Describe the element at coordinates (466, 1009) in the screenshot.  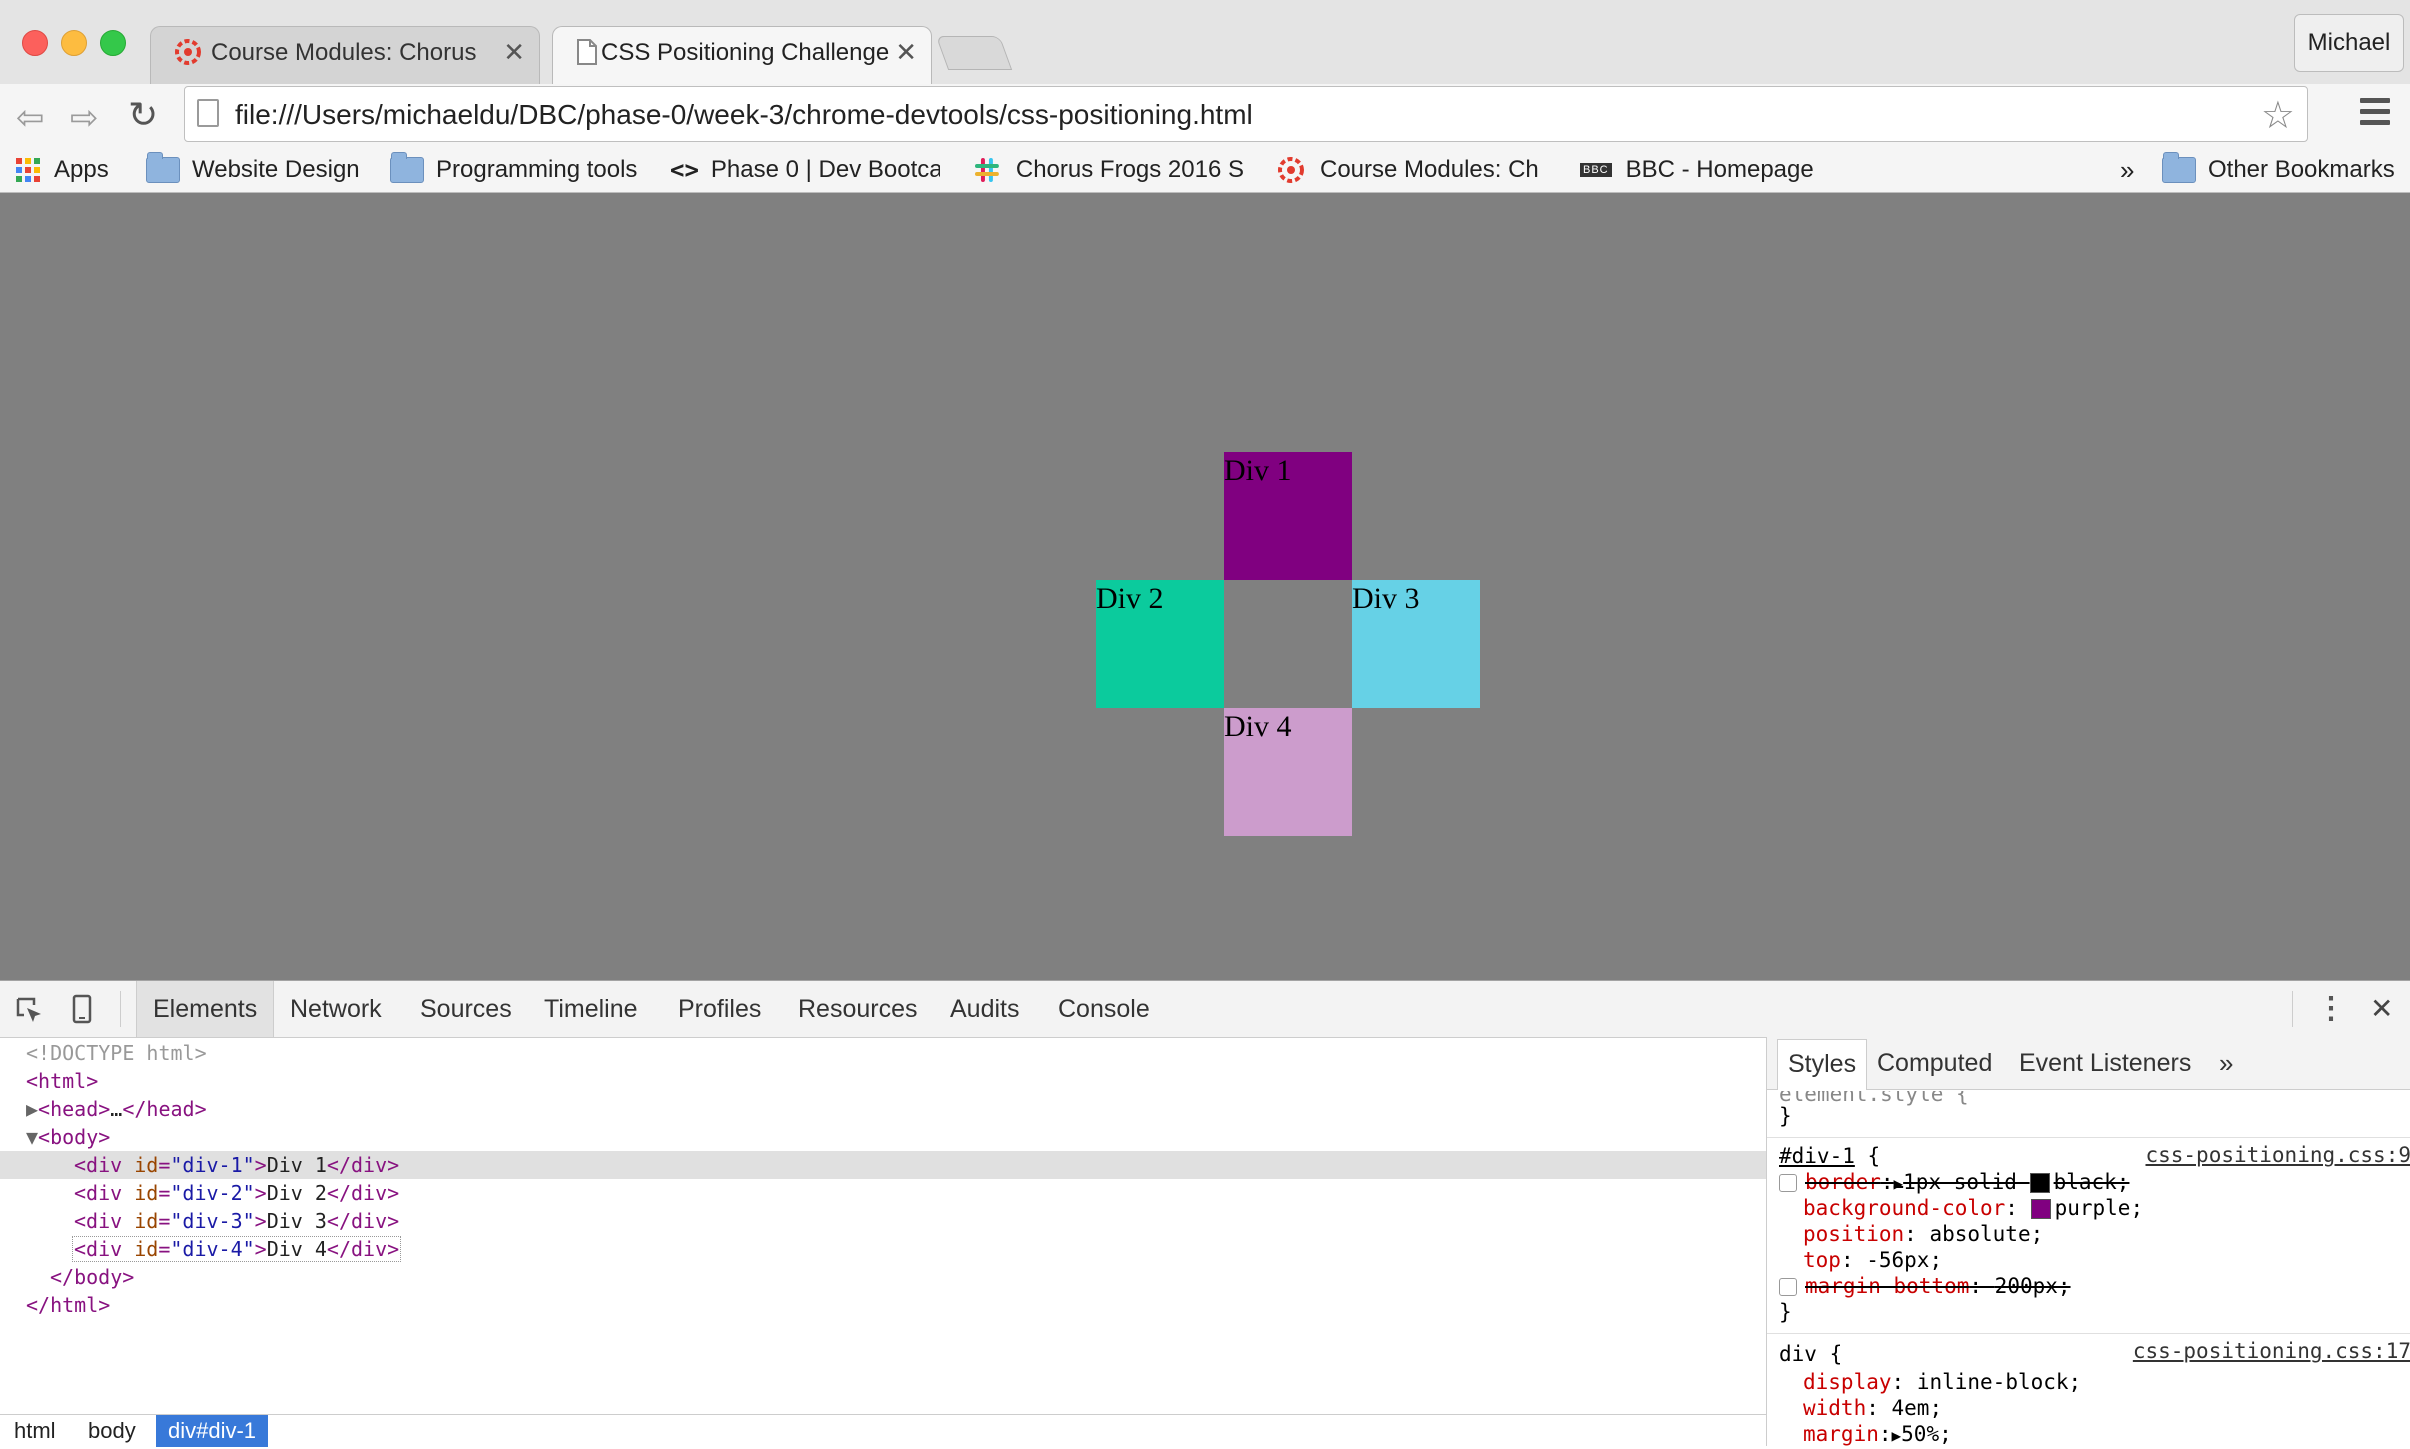
I see `devtools-tab-sources: Sources` at that location.